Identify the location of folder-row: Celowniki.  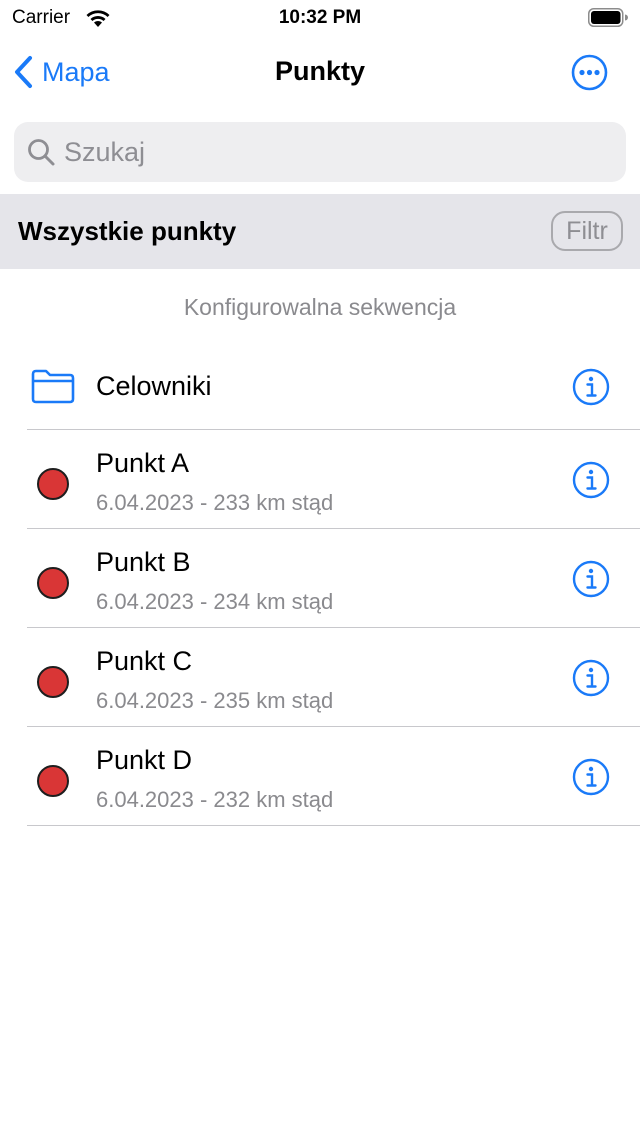
(320, 383).